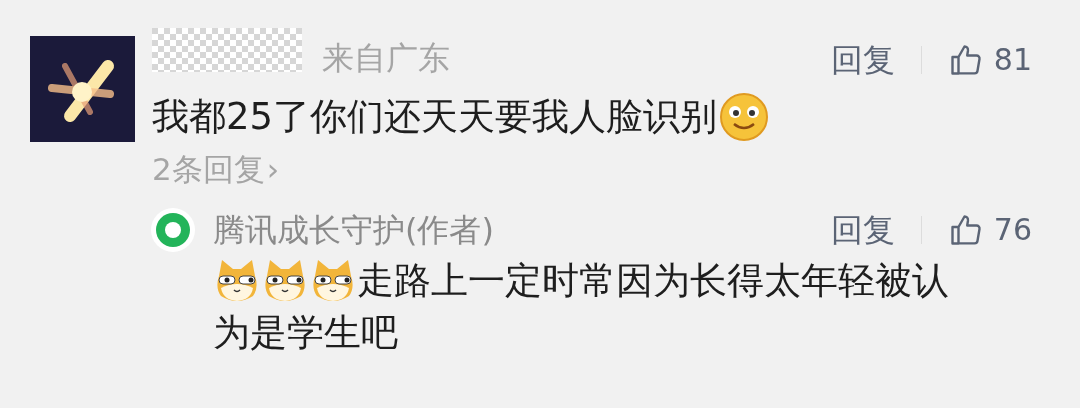 This screenshot has width=1080, height=408. Describe the element at coordinates (305, 333) in the screenshot. I see `reply-text-line: 为是学生吧` at that location.